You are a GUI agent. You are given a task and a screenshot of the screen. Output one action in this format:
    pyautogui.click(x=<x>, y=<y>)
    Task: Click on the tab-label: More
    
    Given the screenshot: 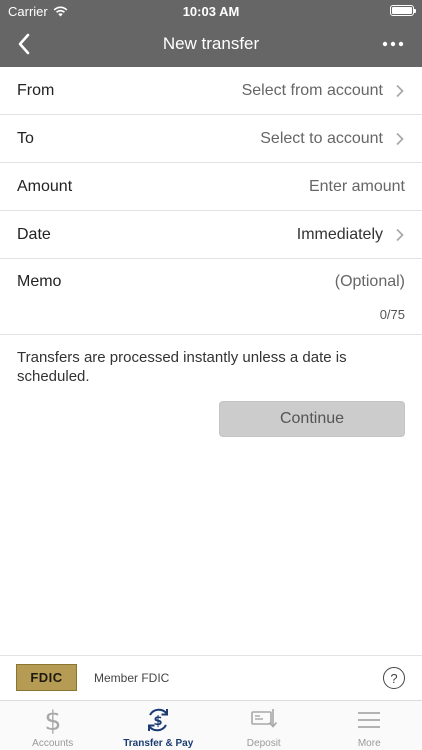 What is the action you would take?
    pyautogui.click(x=369, y=743)
    